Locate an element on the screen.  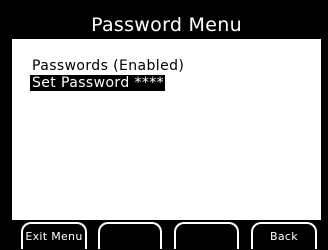
softkey-exit-menu: Exit Menu is located at coordinates (54, 235).